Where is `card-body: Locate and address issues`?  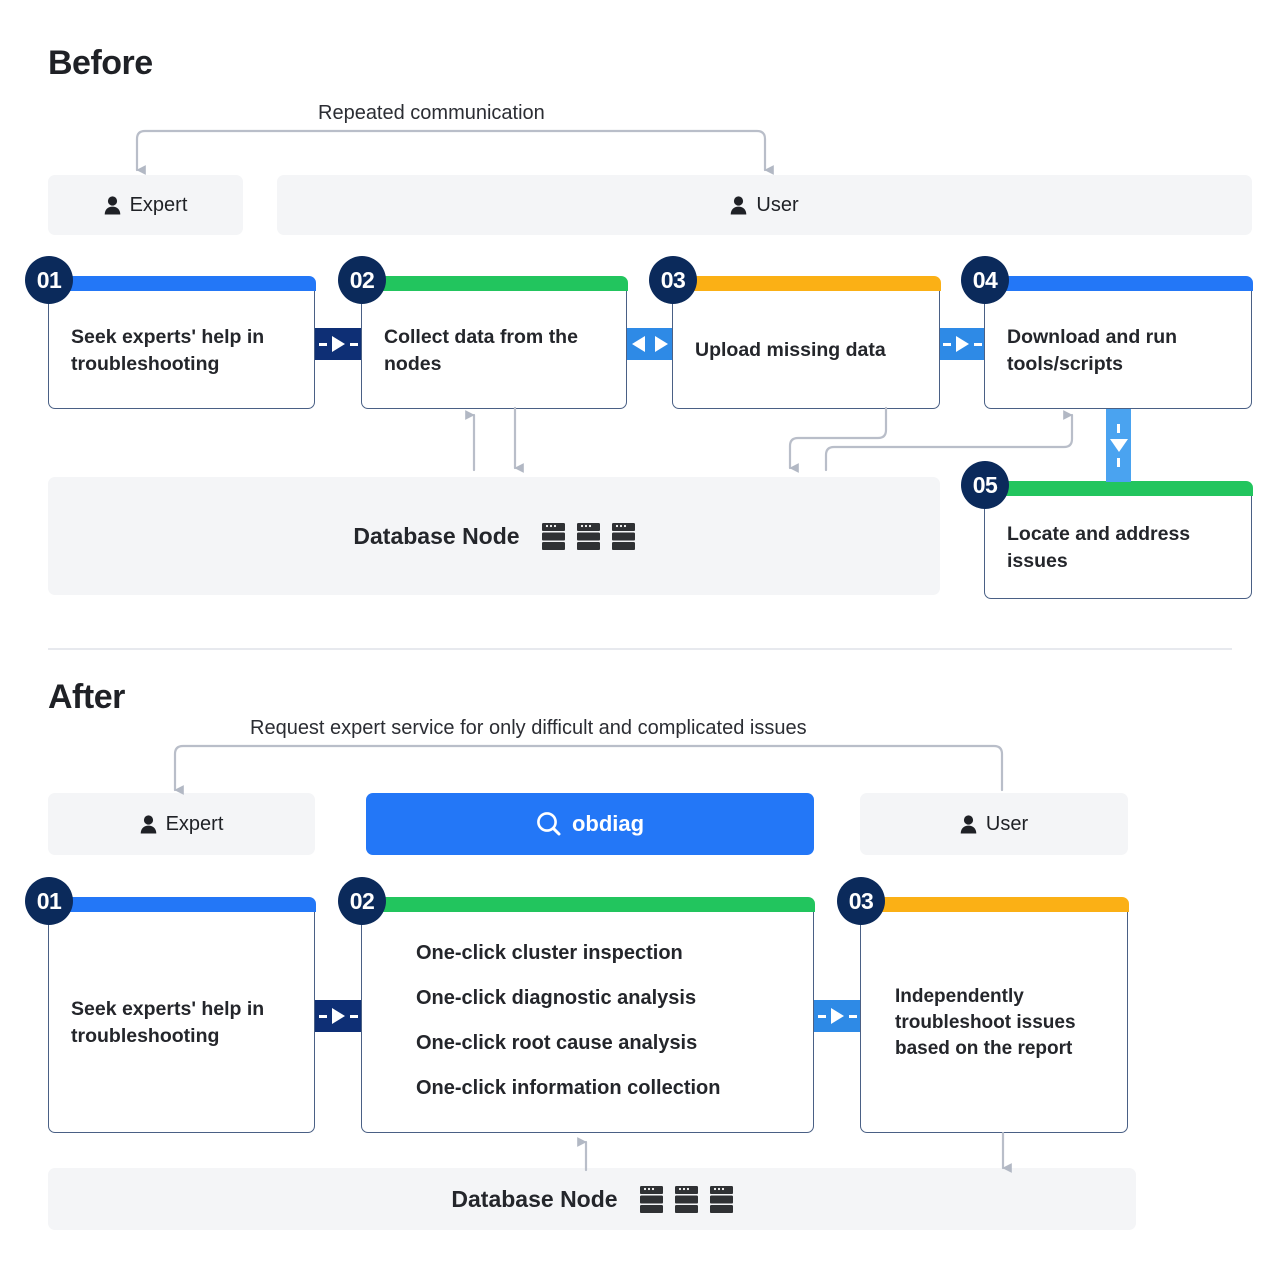 card-body: Locate and address issues is located at coordinates (1118, 548).